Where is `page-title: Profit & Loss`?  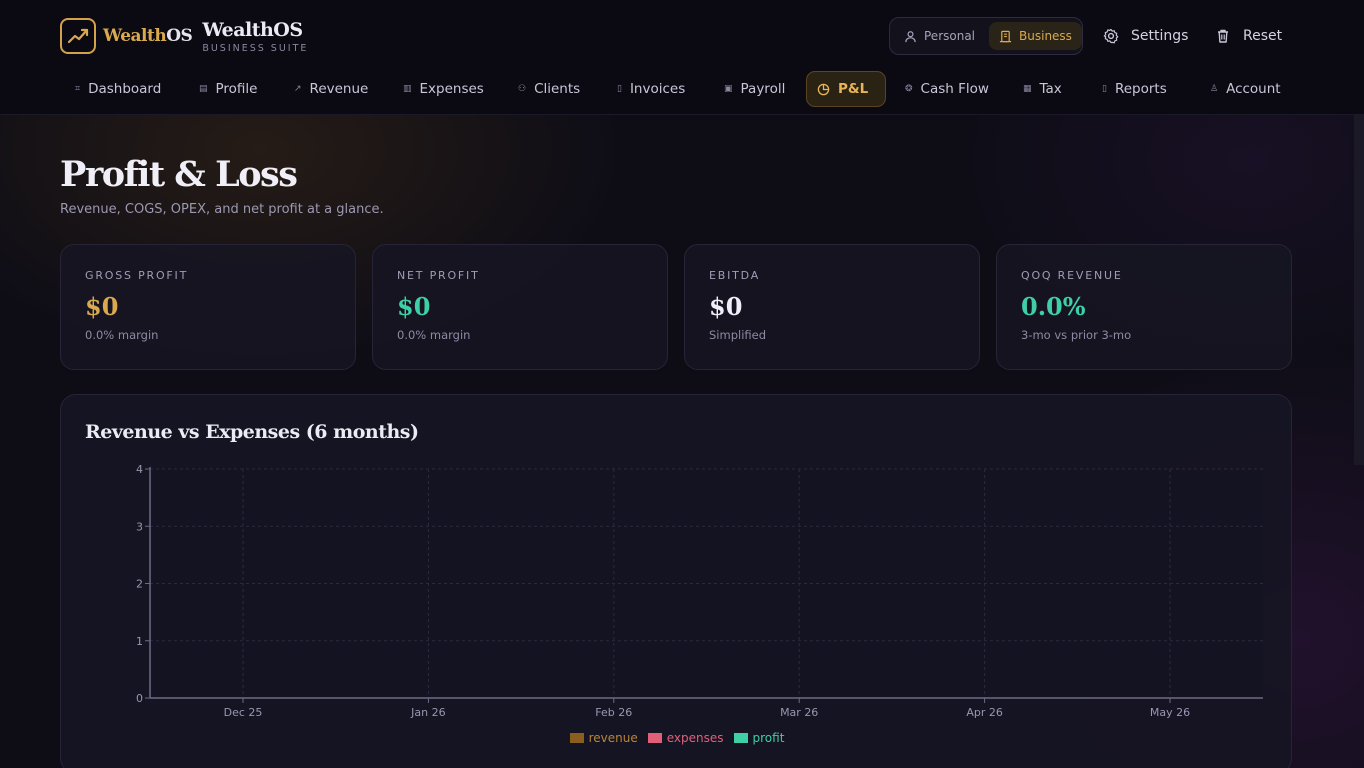 page-title: Profit & Loss is located at coordinates (179, 174).